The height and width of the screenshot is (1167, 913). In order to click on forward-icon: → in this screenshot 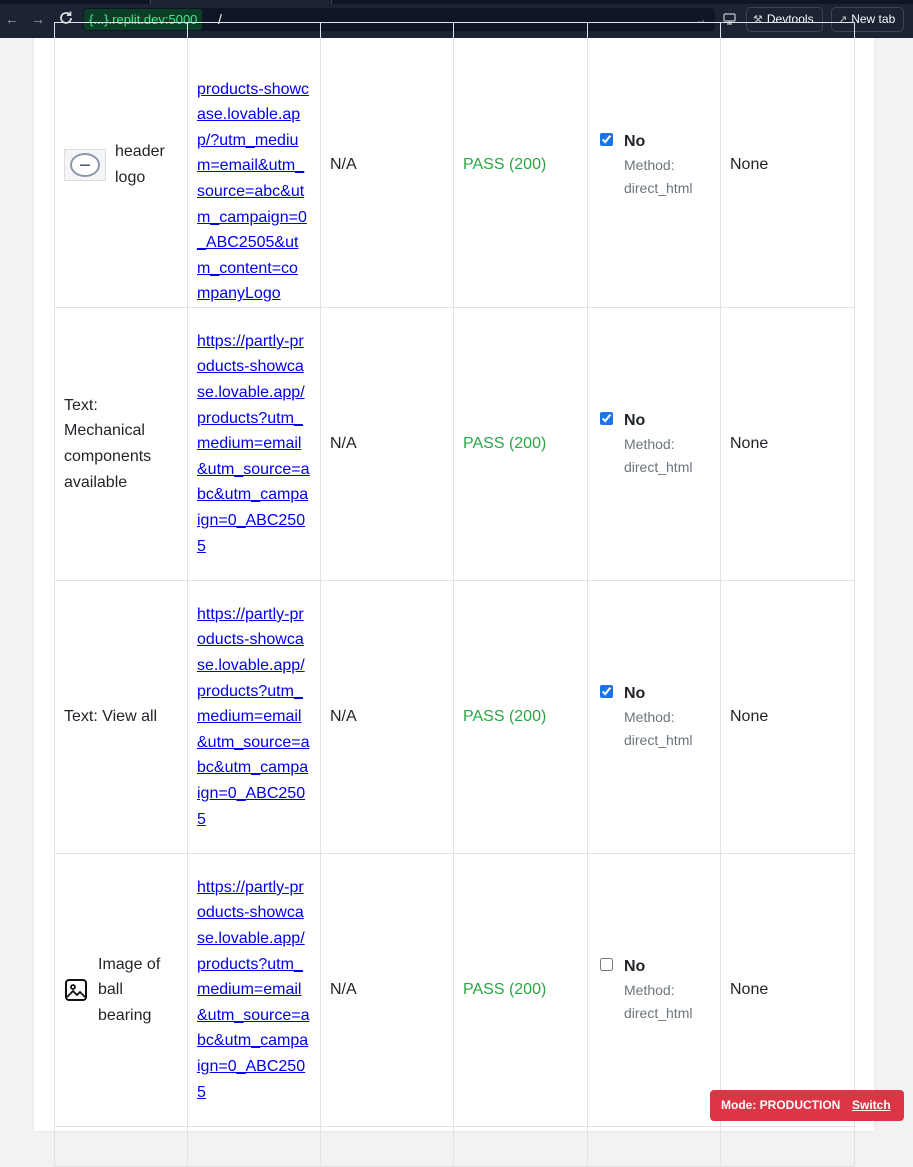, I will do `click(38, 19)`.